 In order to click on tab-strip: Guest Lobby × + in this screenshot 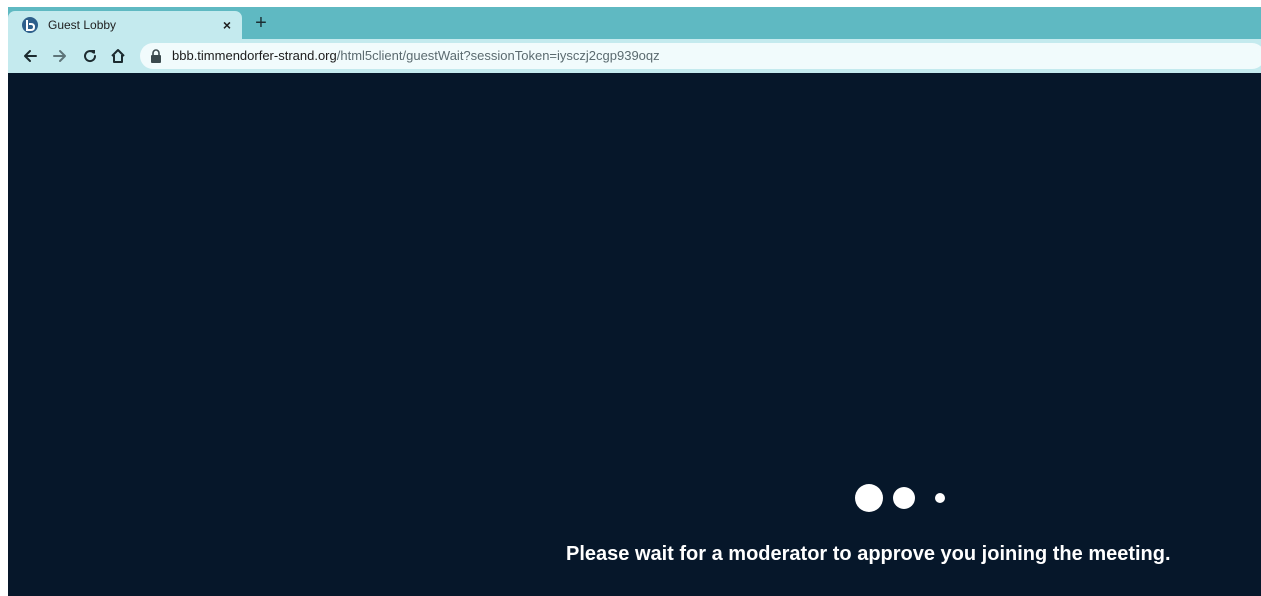, I will do `click(634, 23)`.